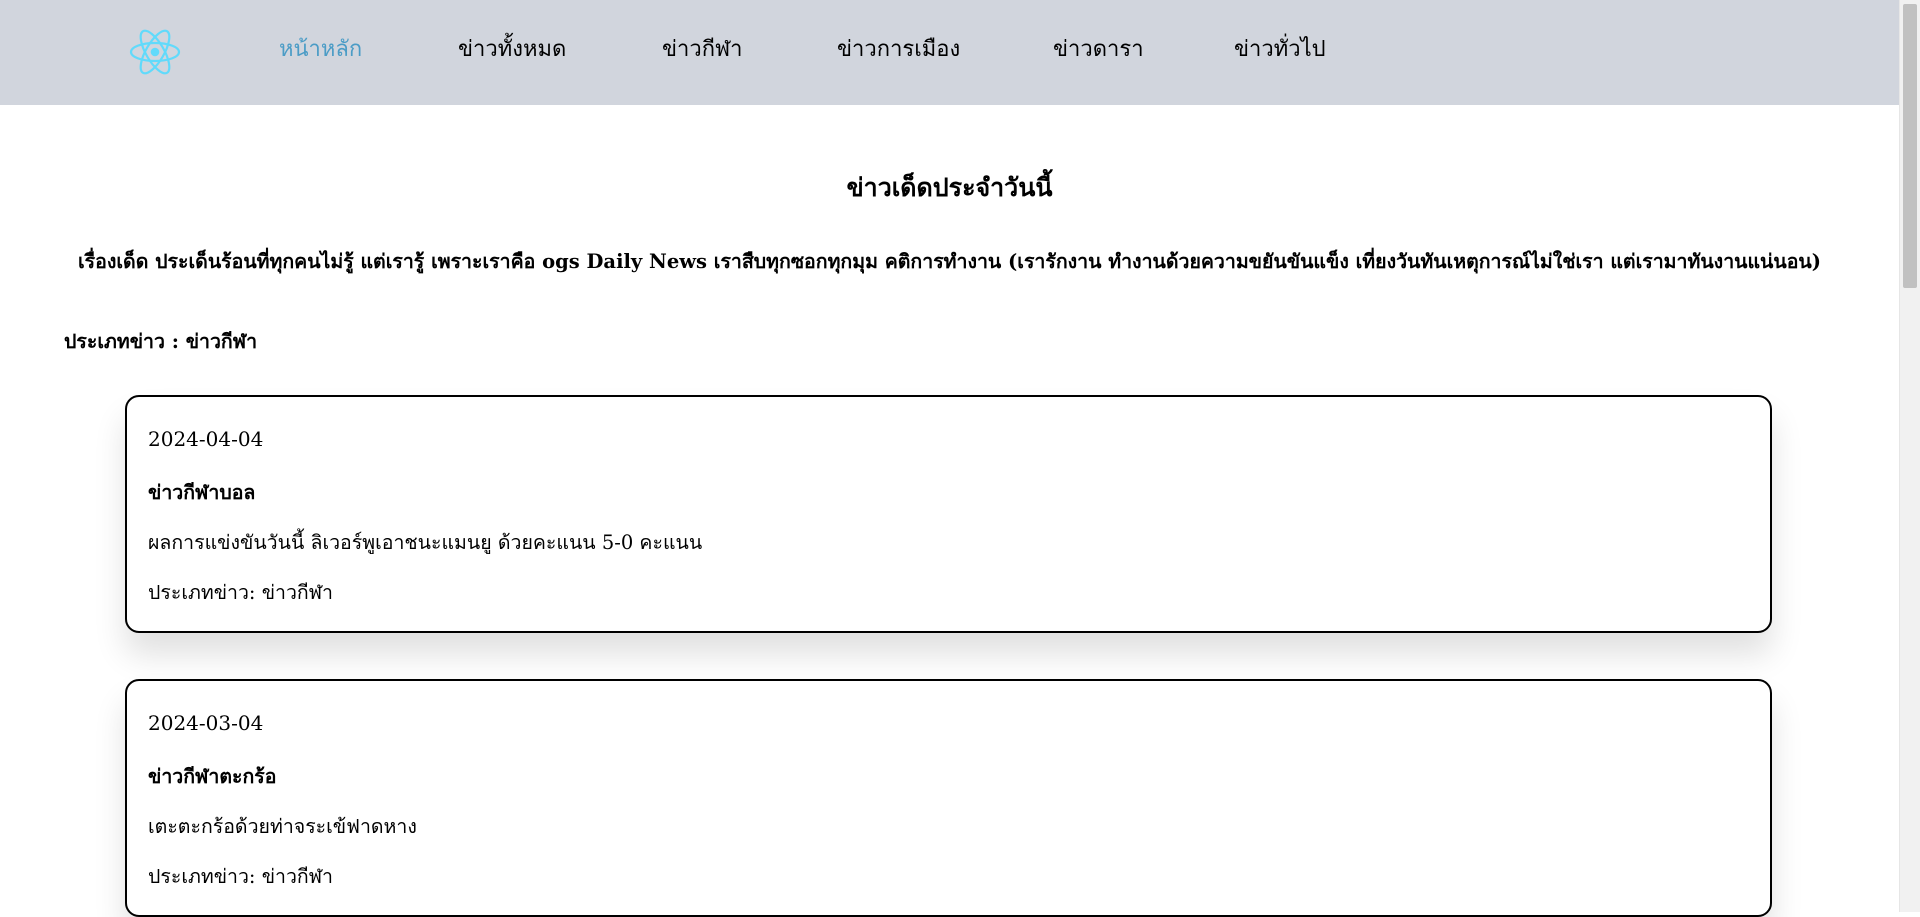  I want to click on news-description: เตะตะกร้อด้วยท่าจระเข้ฟาดหาง, so click(282, 826).